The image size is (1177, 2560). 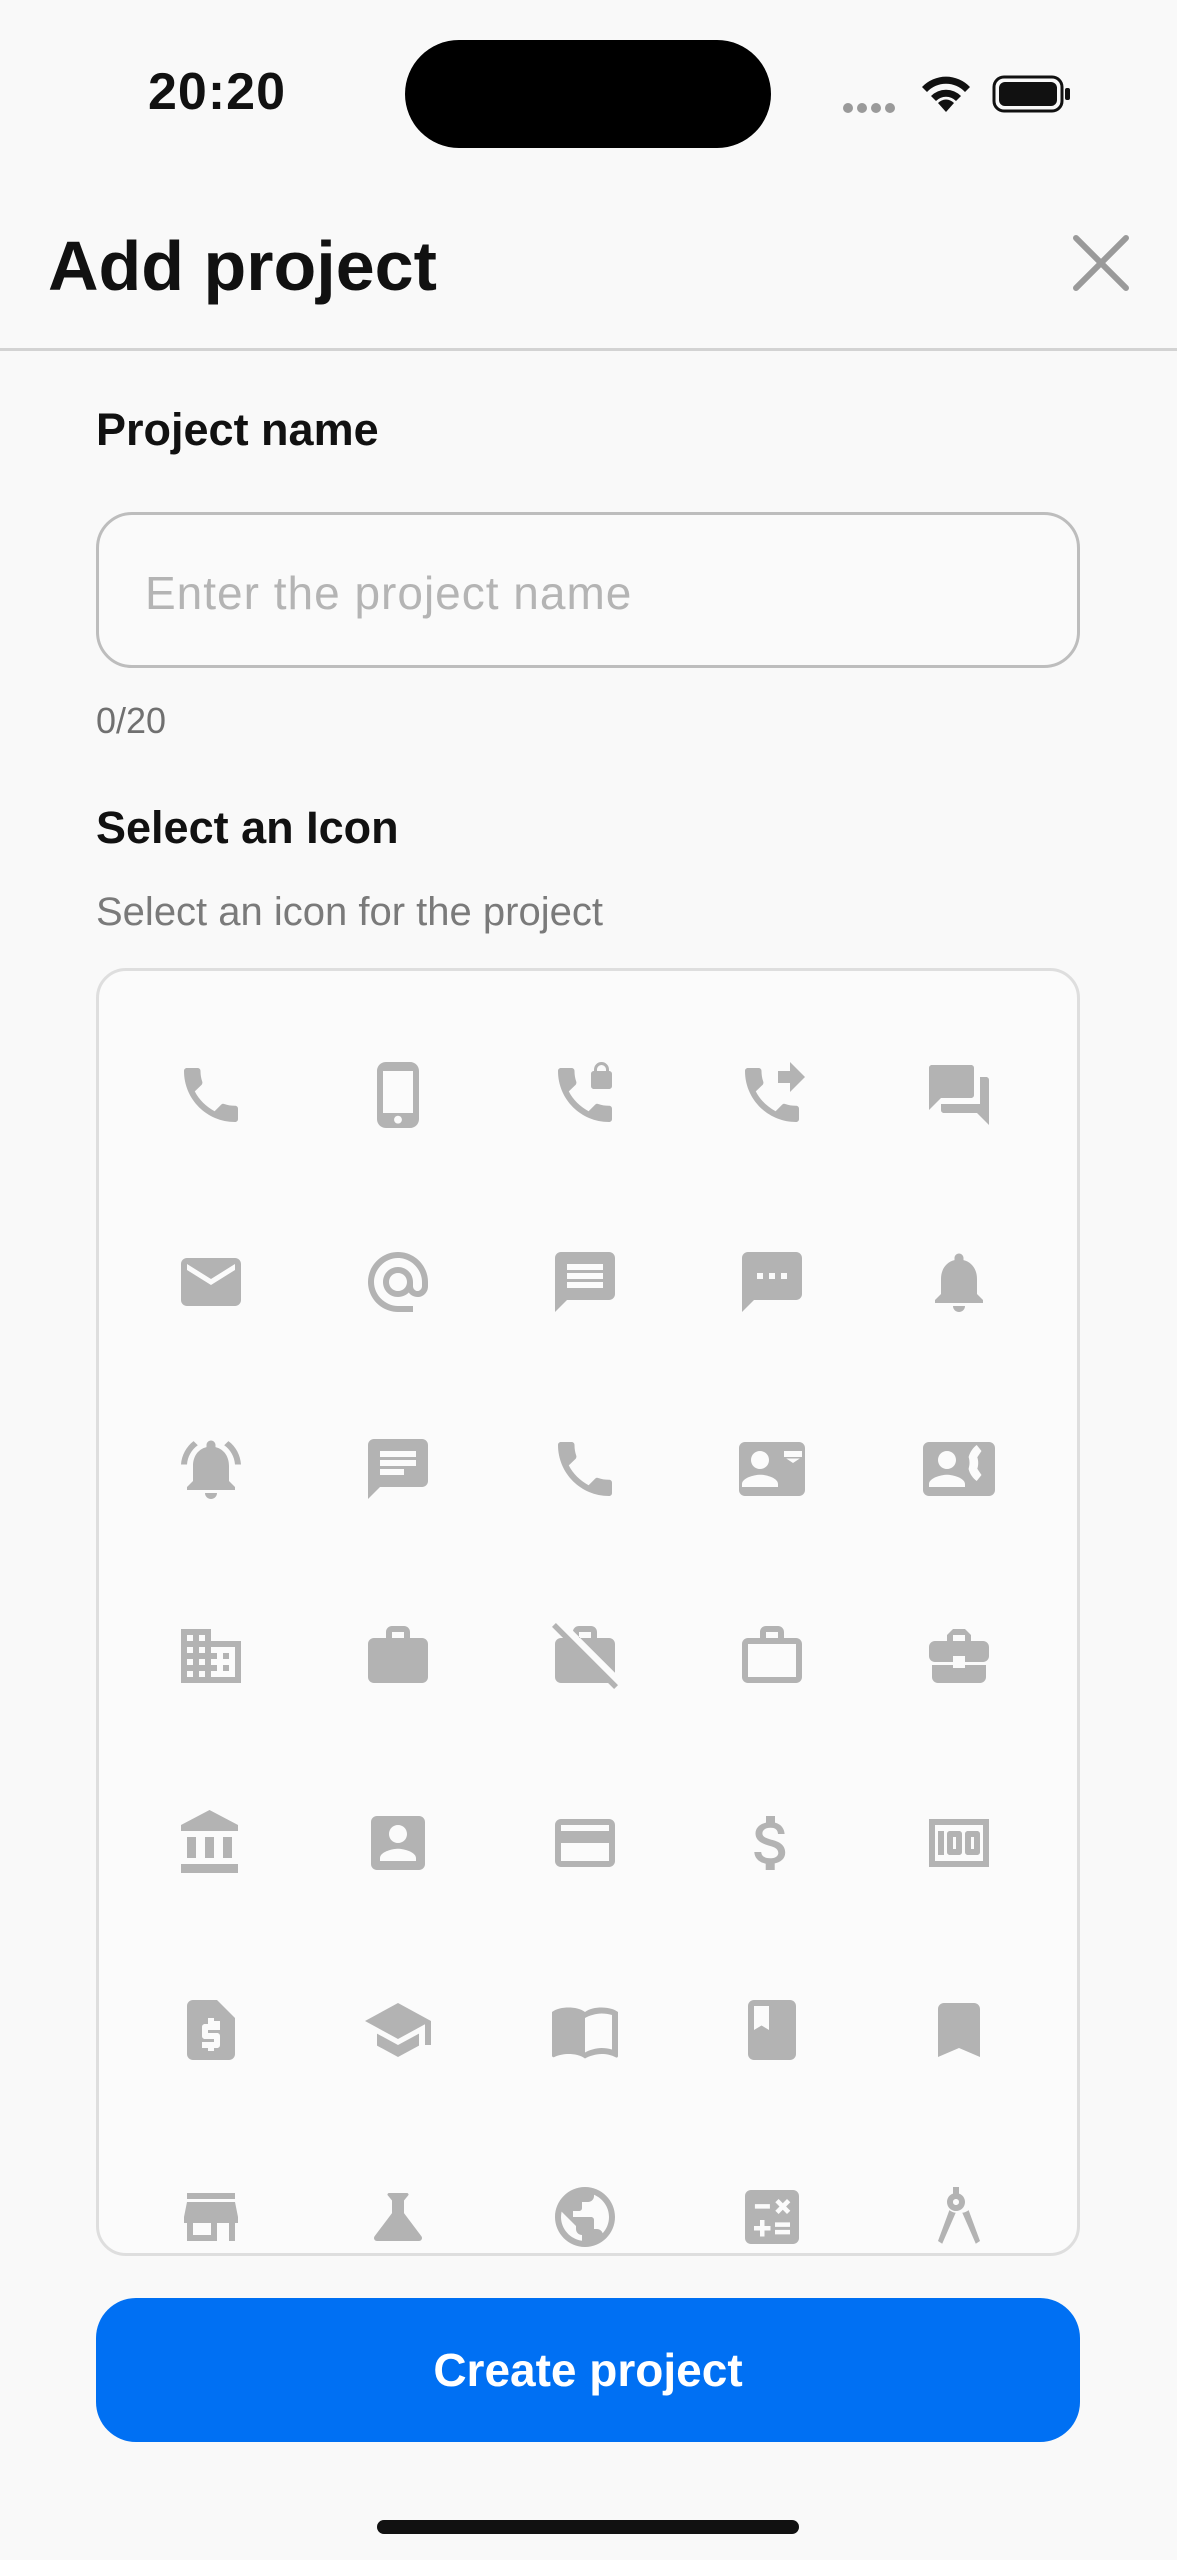 What do you see at coordinates (1101, 263) in the screenshot?
I see `close-icon` at bounding box center [1101, 263].